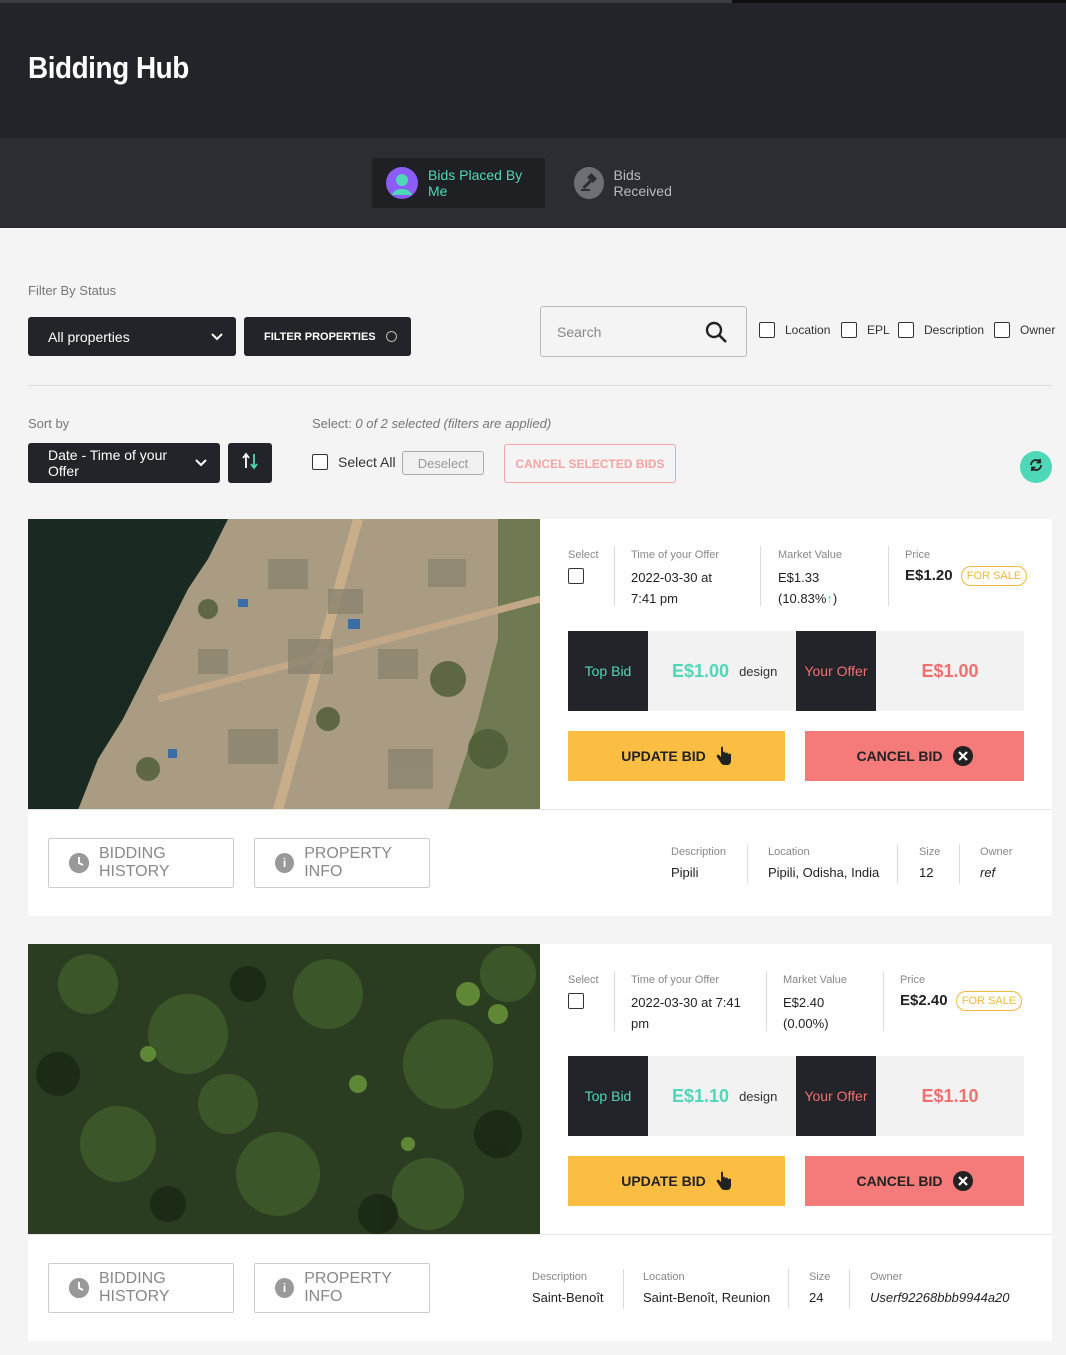  What do you see at coordinates (816, 1297) in the screenshot?
I see `size-value: 24` at bounding box center [816, 1297].